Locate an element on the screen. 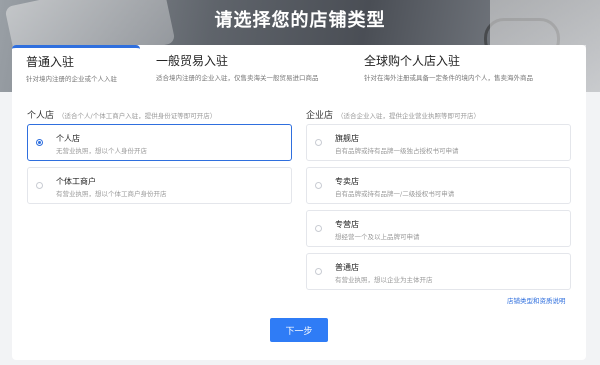 The height and width of the screenshot is (365, 600). tab-description: 针对在海外注册或具备一定条件的境内个人，售卖海外商品 is located at coordinates (448, 78).